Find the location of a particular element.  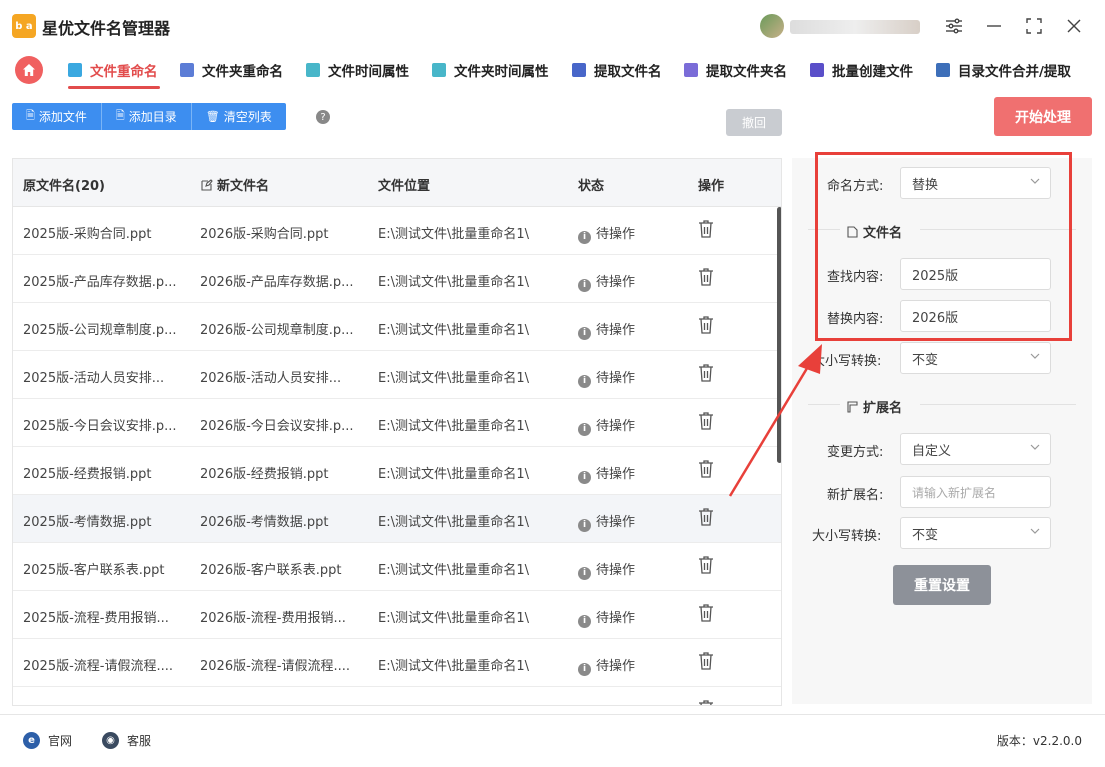

website-label: 官网 is located at coordinates (60, 741).